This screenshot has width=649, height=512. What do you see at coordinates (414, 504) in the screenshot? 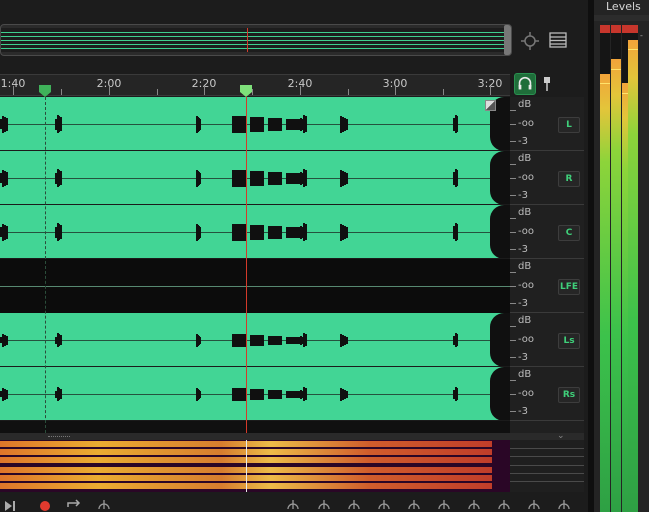
I see `zoom-full-icon` at bounding box center [414, 504].